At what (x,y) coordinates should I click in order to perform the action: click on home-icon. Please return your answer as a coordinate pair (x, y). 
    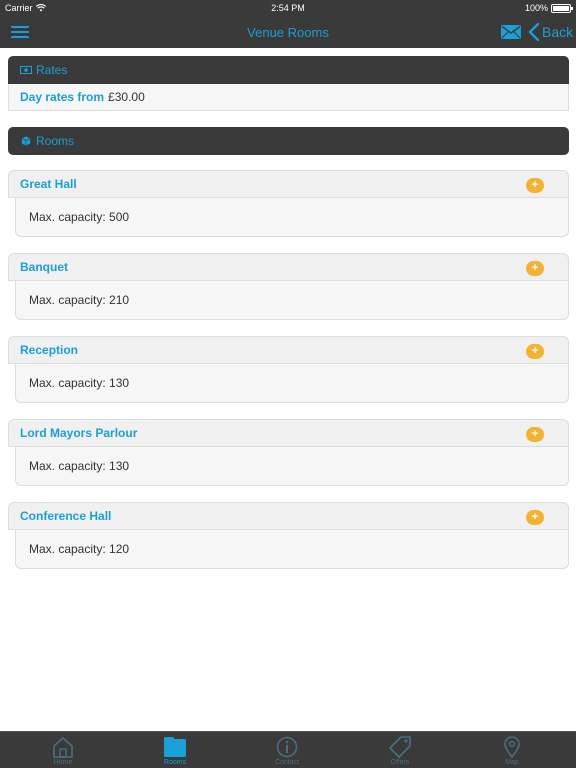
    Looking at the image, I should click on (63, 747).